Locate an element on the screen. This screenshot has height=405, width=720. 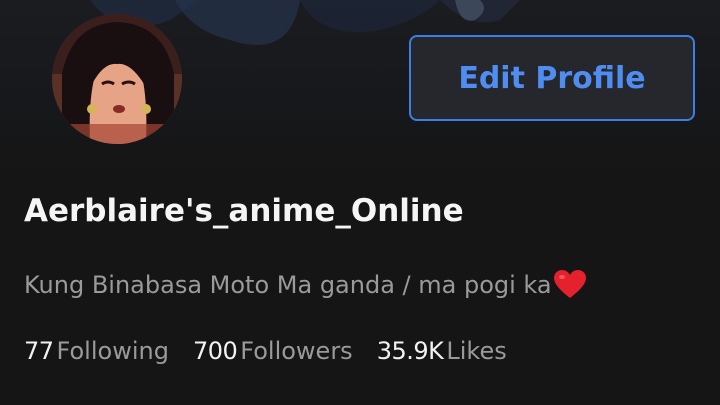
followers-count: 700 is located at coordinates (215, 351).